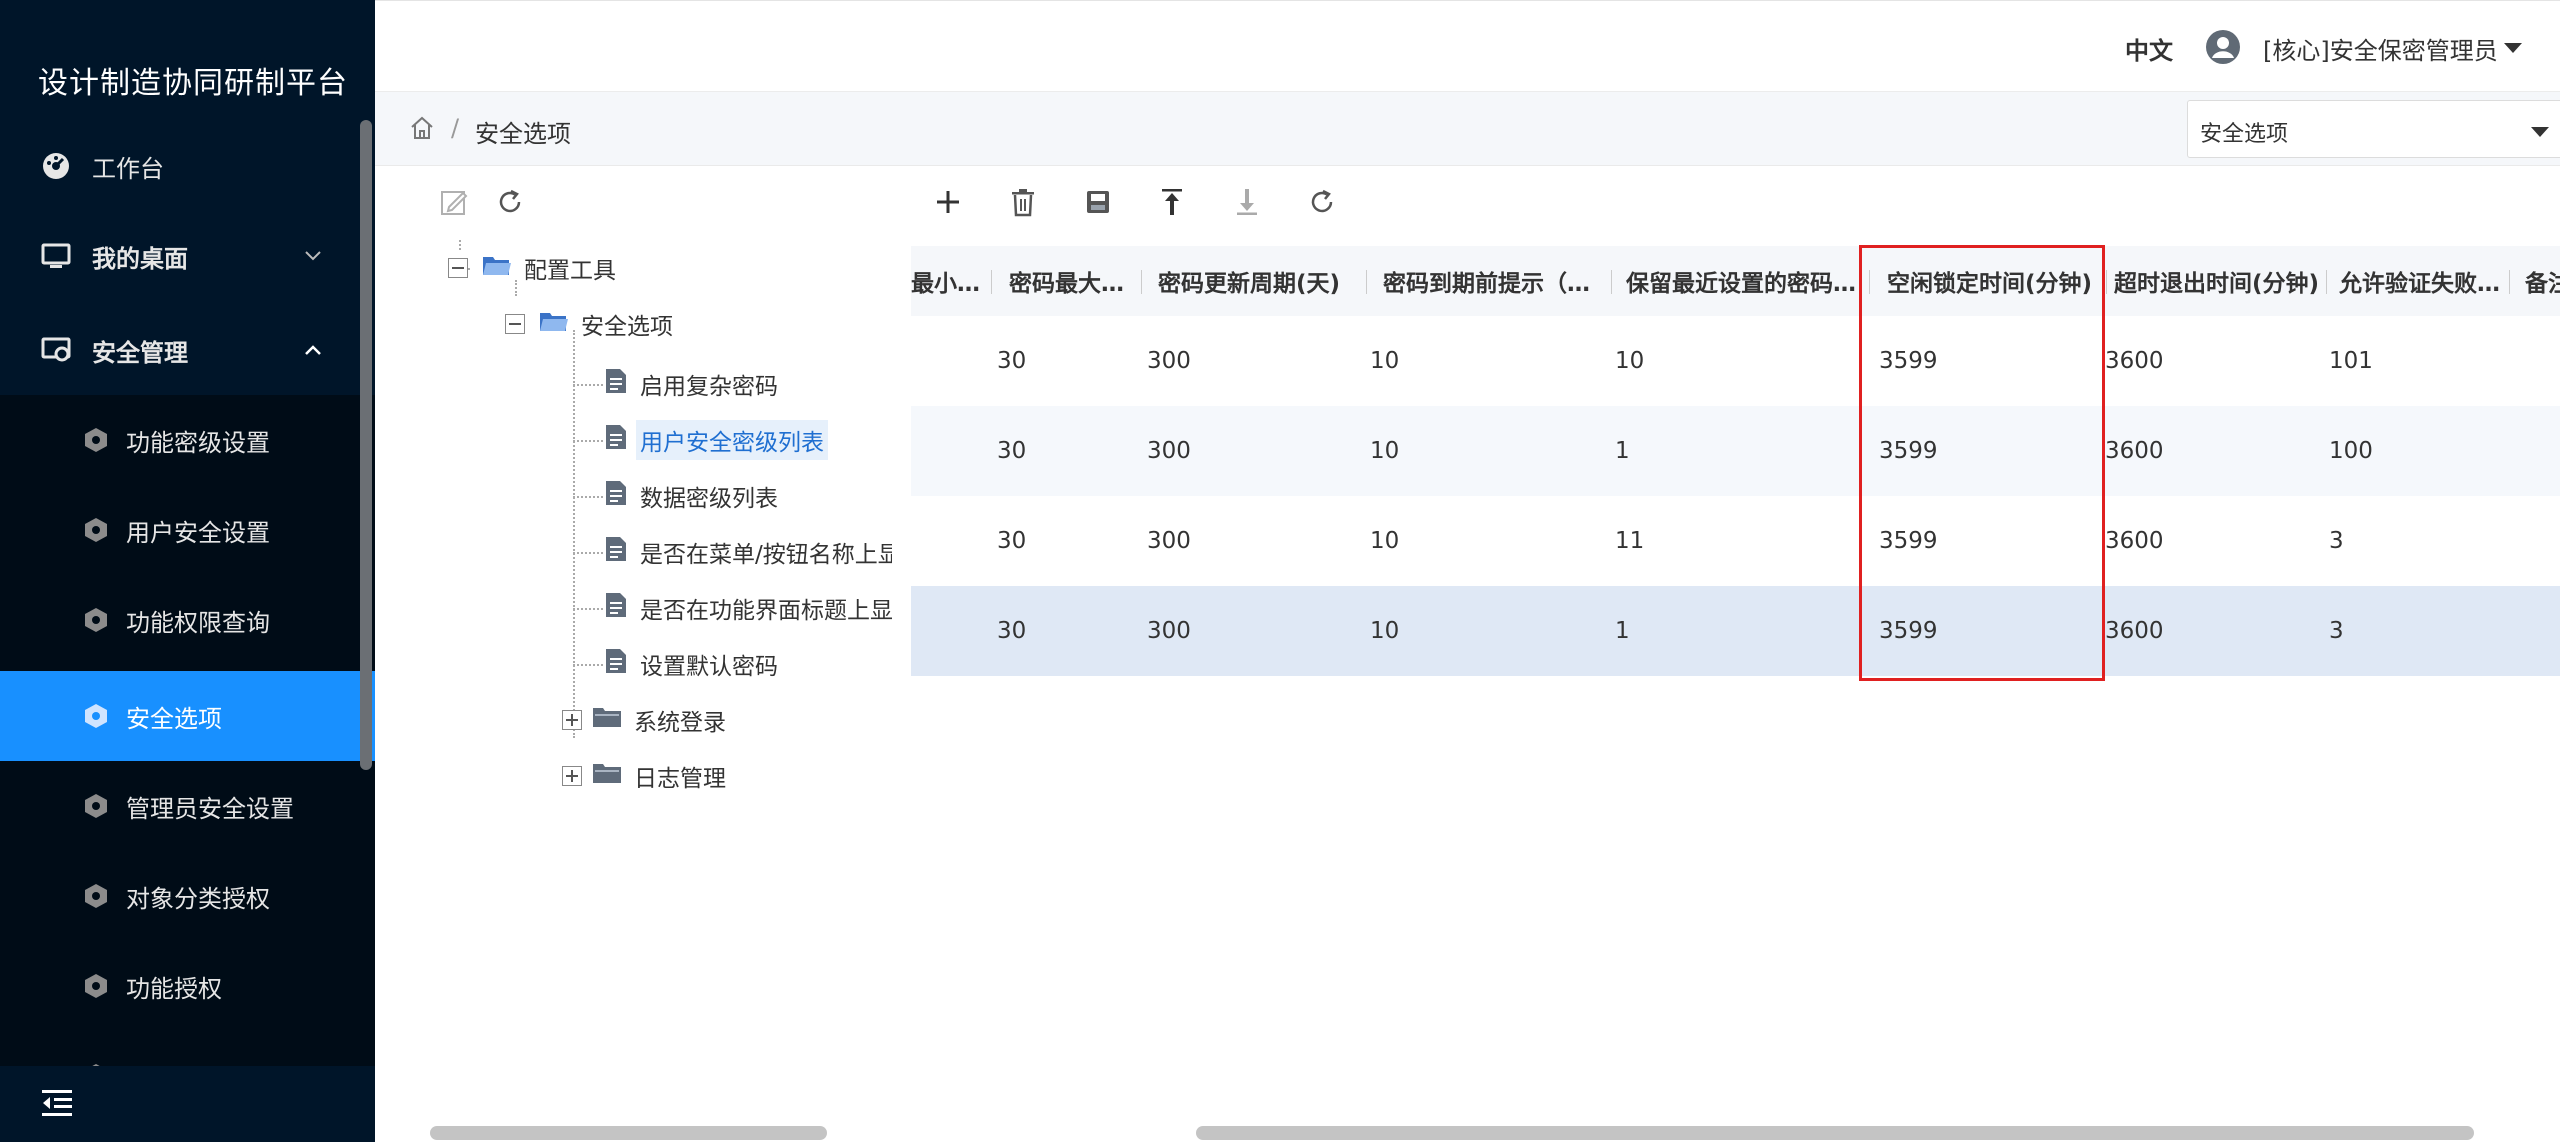 Image resolution: width=2560 pixels, height=1142 pixels. I want to click on save-icon, so click(1098, 202).